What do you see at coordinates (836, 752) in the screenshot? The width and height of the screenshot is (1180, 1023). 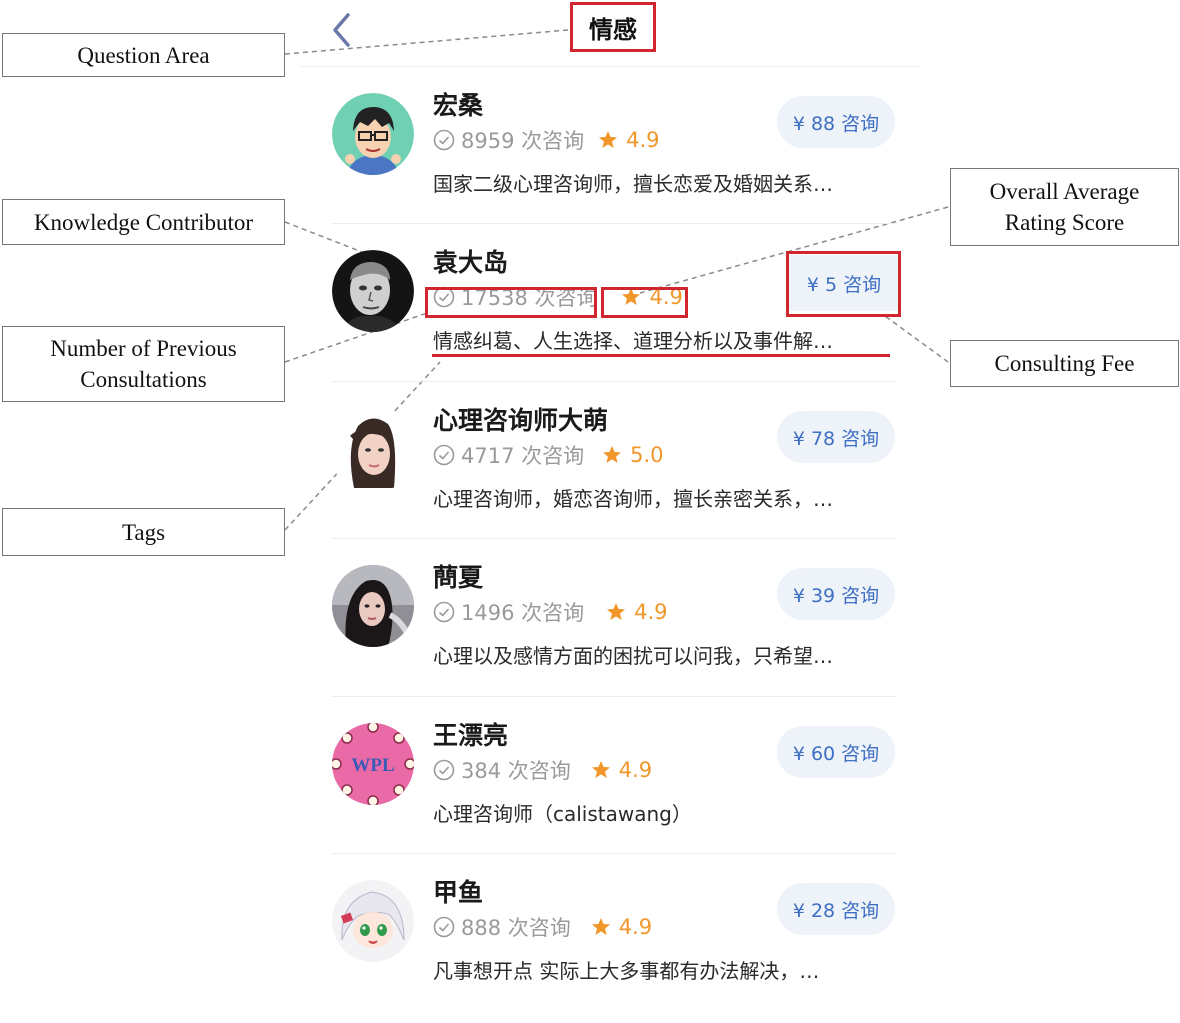 I see `consult-fee-button: ¥ 60 咨询` at bounding box center [836, 752].